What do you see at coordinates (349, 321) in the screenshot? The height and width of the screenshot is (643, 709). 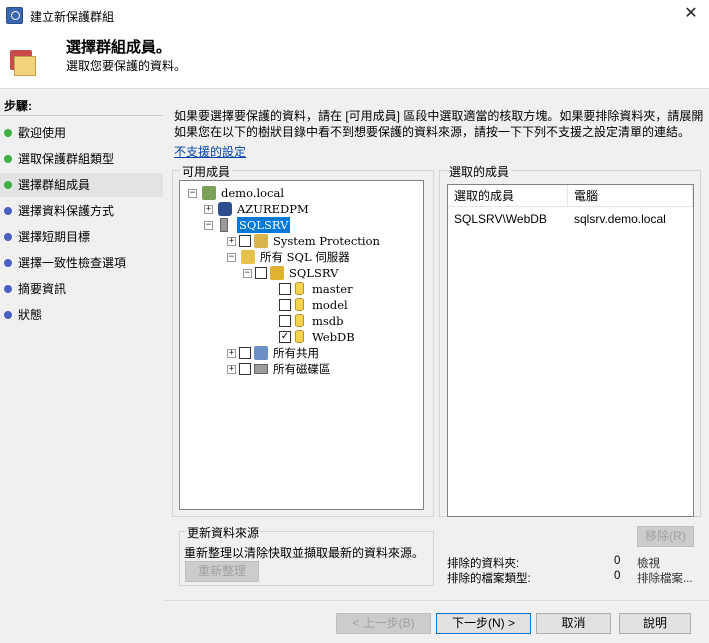 I see `tree-node-database: msdb` at bounding box center [349, 321].